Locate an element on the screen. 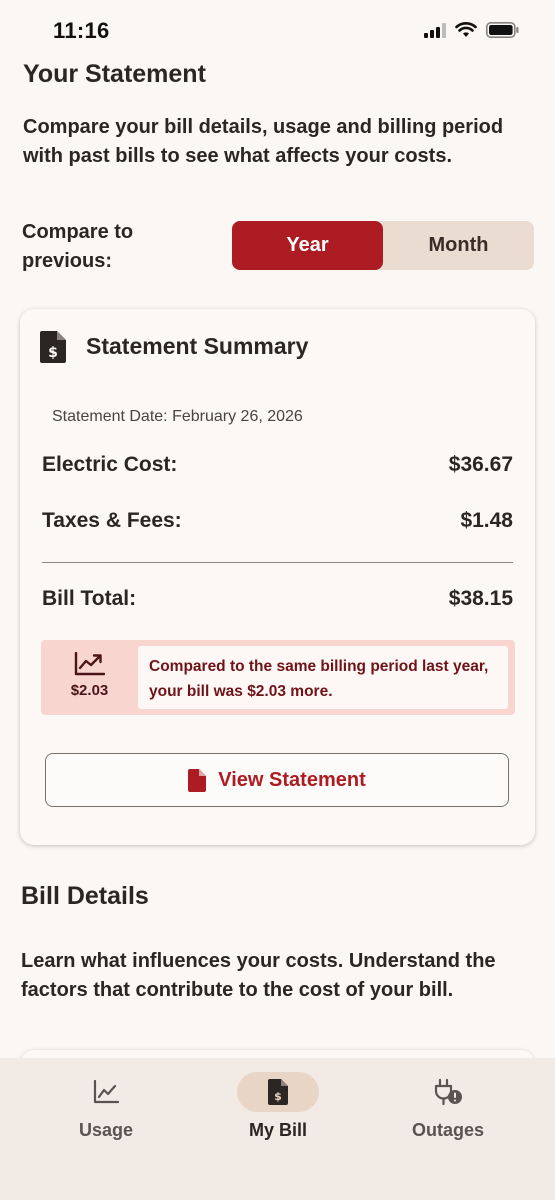 The width and height of the screenshot is (555, 1200). statement-date: Statement Date: February 26, 2026 is located at coordinates (177, 417).